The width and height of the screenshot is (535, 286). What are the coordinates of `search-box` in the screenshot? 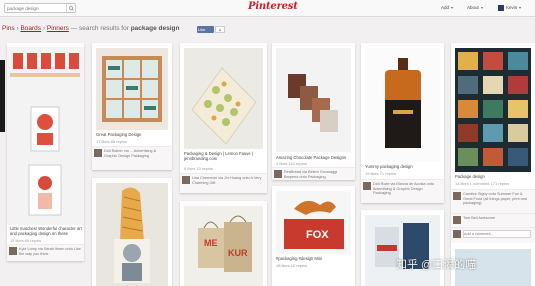 It's located at (40, 8).